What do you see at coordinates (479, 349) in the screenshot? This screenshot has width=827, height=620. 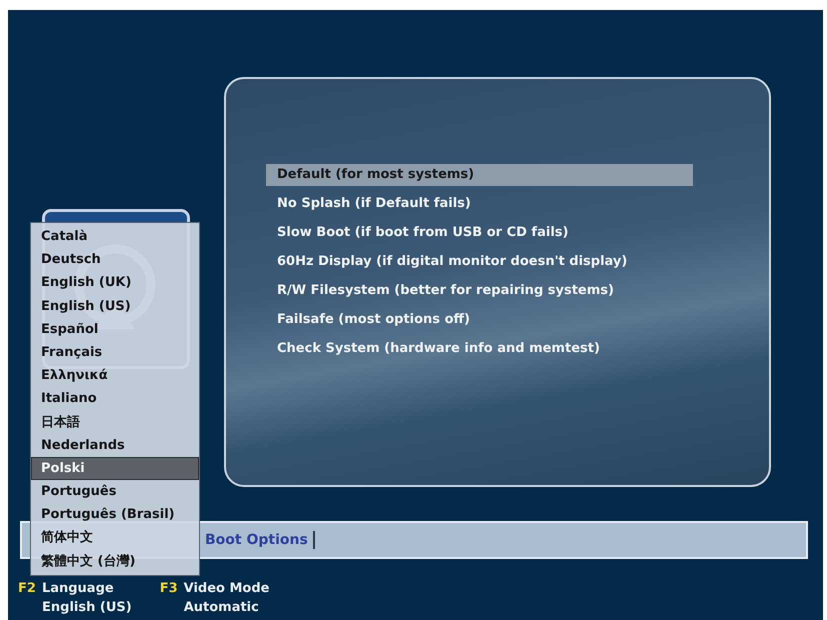 I see `boot-menu-item: Check System (hardware info and memtest)` at bounding box center [479, 349].